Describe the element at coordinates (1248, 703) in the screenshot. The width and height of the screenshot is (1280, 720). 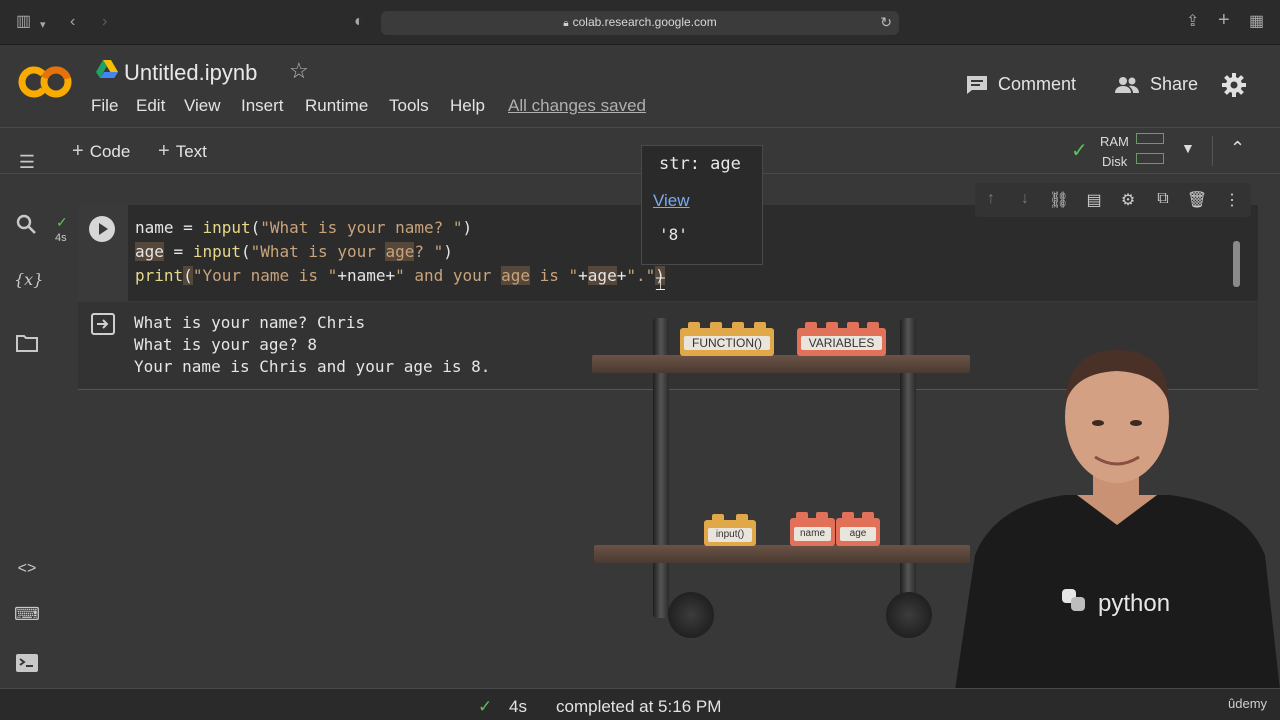
I see `udemy-watermark: ûdemy` at that location.